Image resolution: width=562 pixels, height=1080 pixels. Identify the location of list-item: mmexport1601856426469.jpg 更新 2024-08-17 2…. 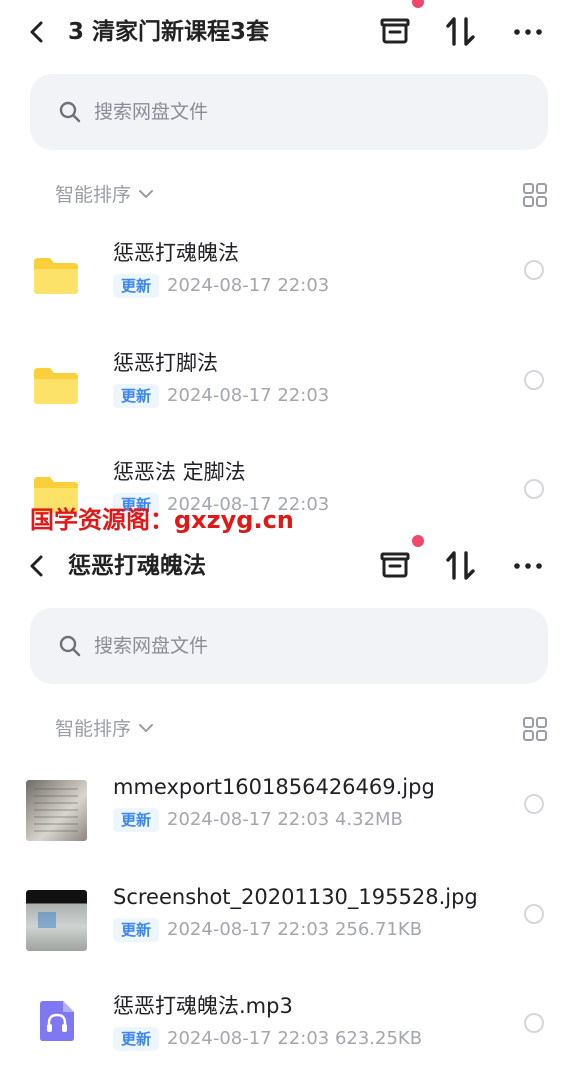
(281, 822).